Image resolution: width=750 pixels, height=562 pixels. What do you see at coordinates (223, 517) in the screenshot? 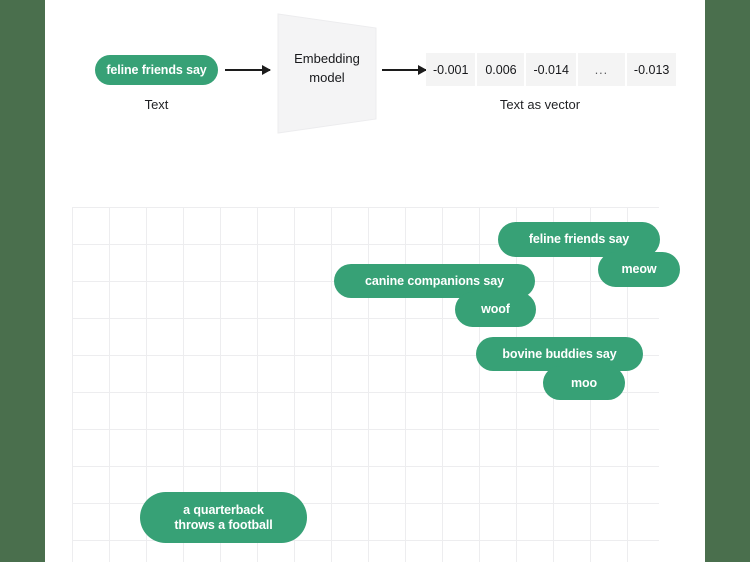
I see `embedding-point-pill: a quarterback throws a football` at bounding box center [223, 517].